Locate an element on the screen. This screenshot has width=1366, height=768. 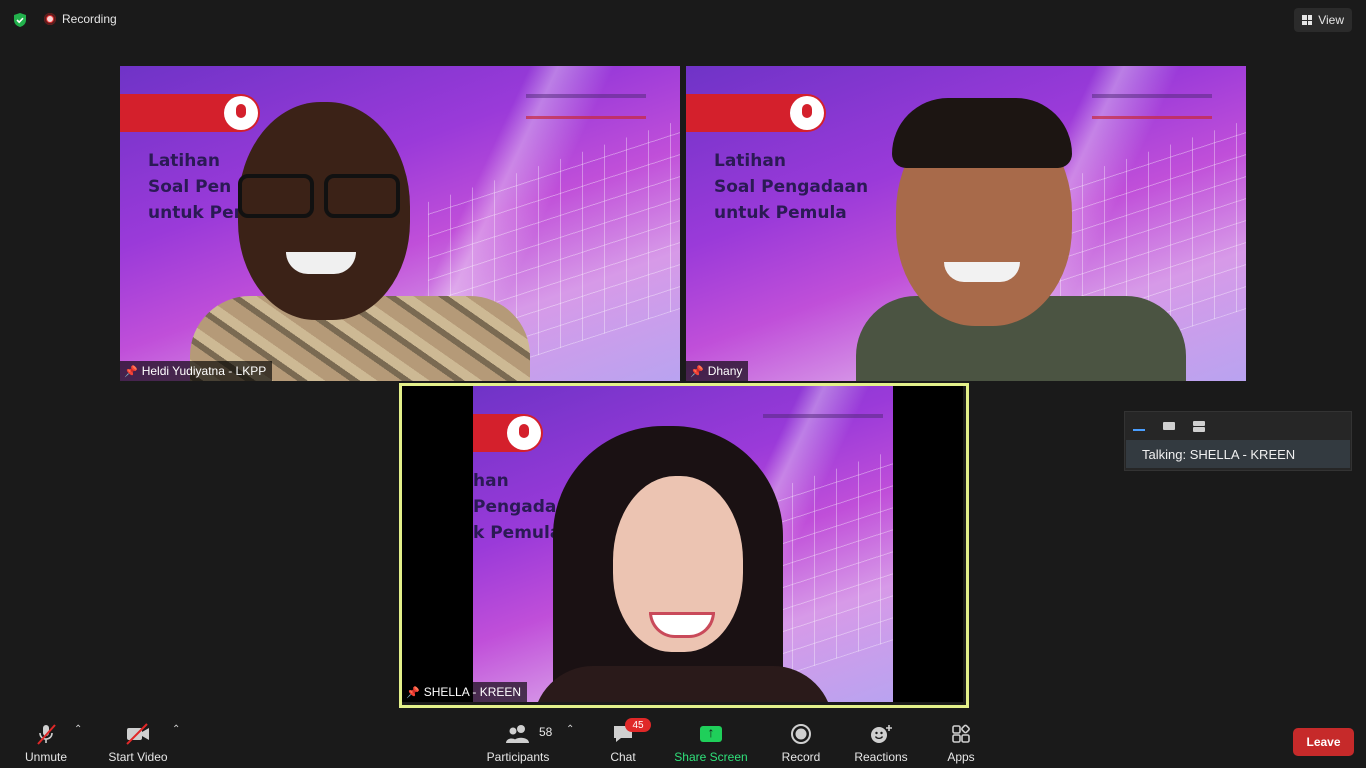
reactions-button: Reactions is located at coordinates (881, 742).